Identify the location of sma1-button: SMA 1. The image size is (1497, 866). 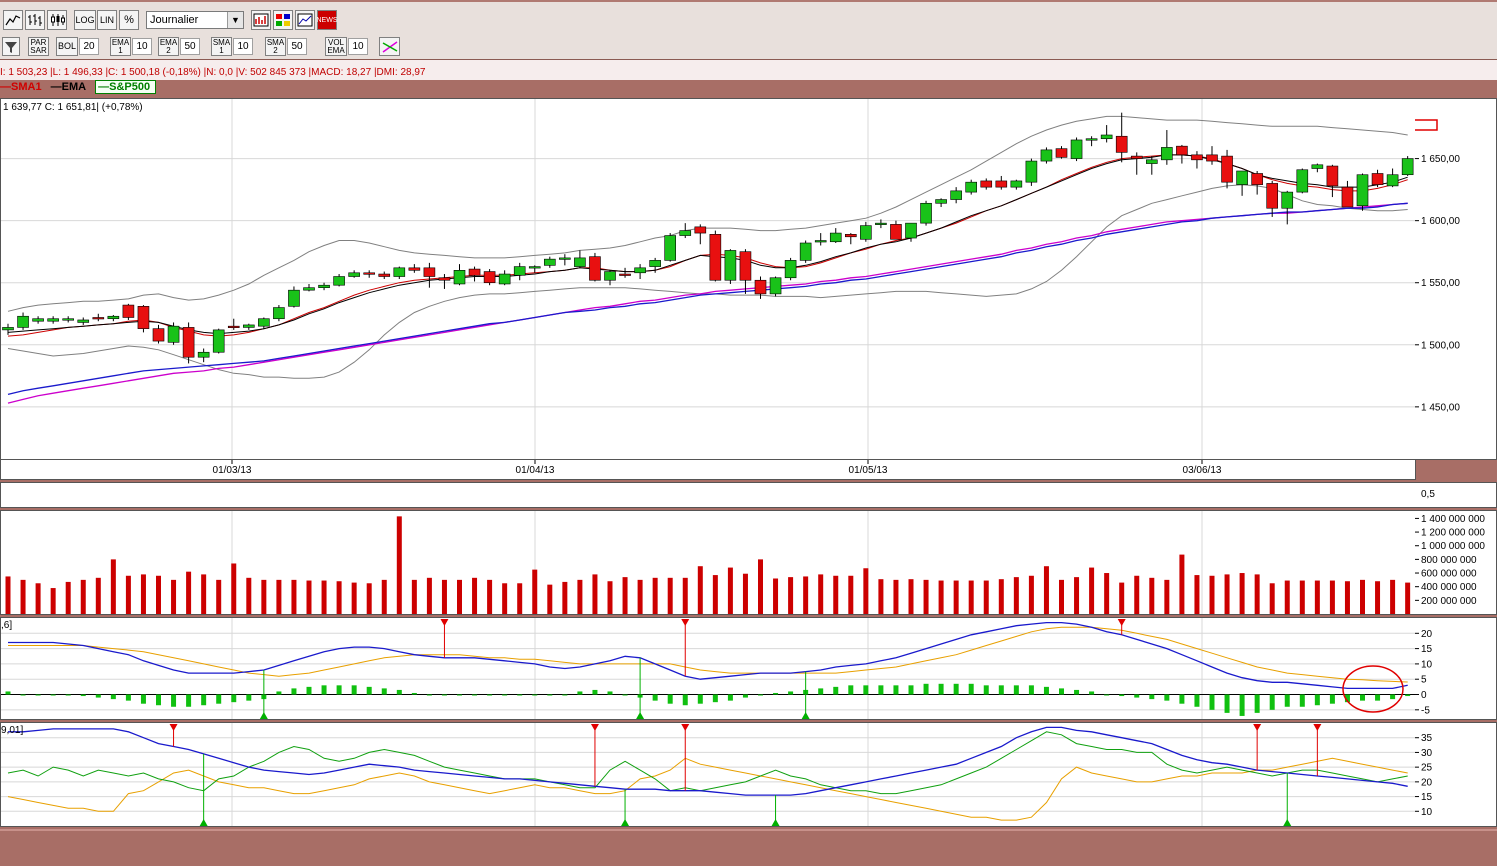
(221, 46).